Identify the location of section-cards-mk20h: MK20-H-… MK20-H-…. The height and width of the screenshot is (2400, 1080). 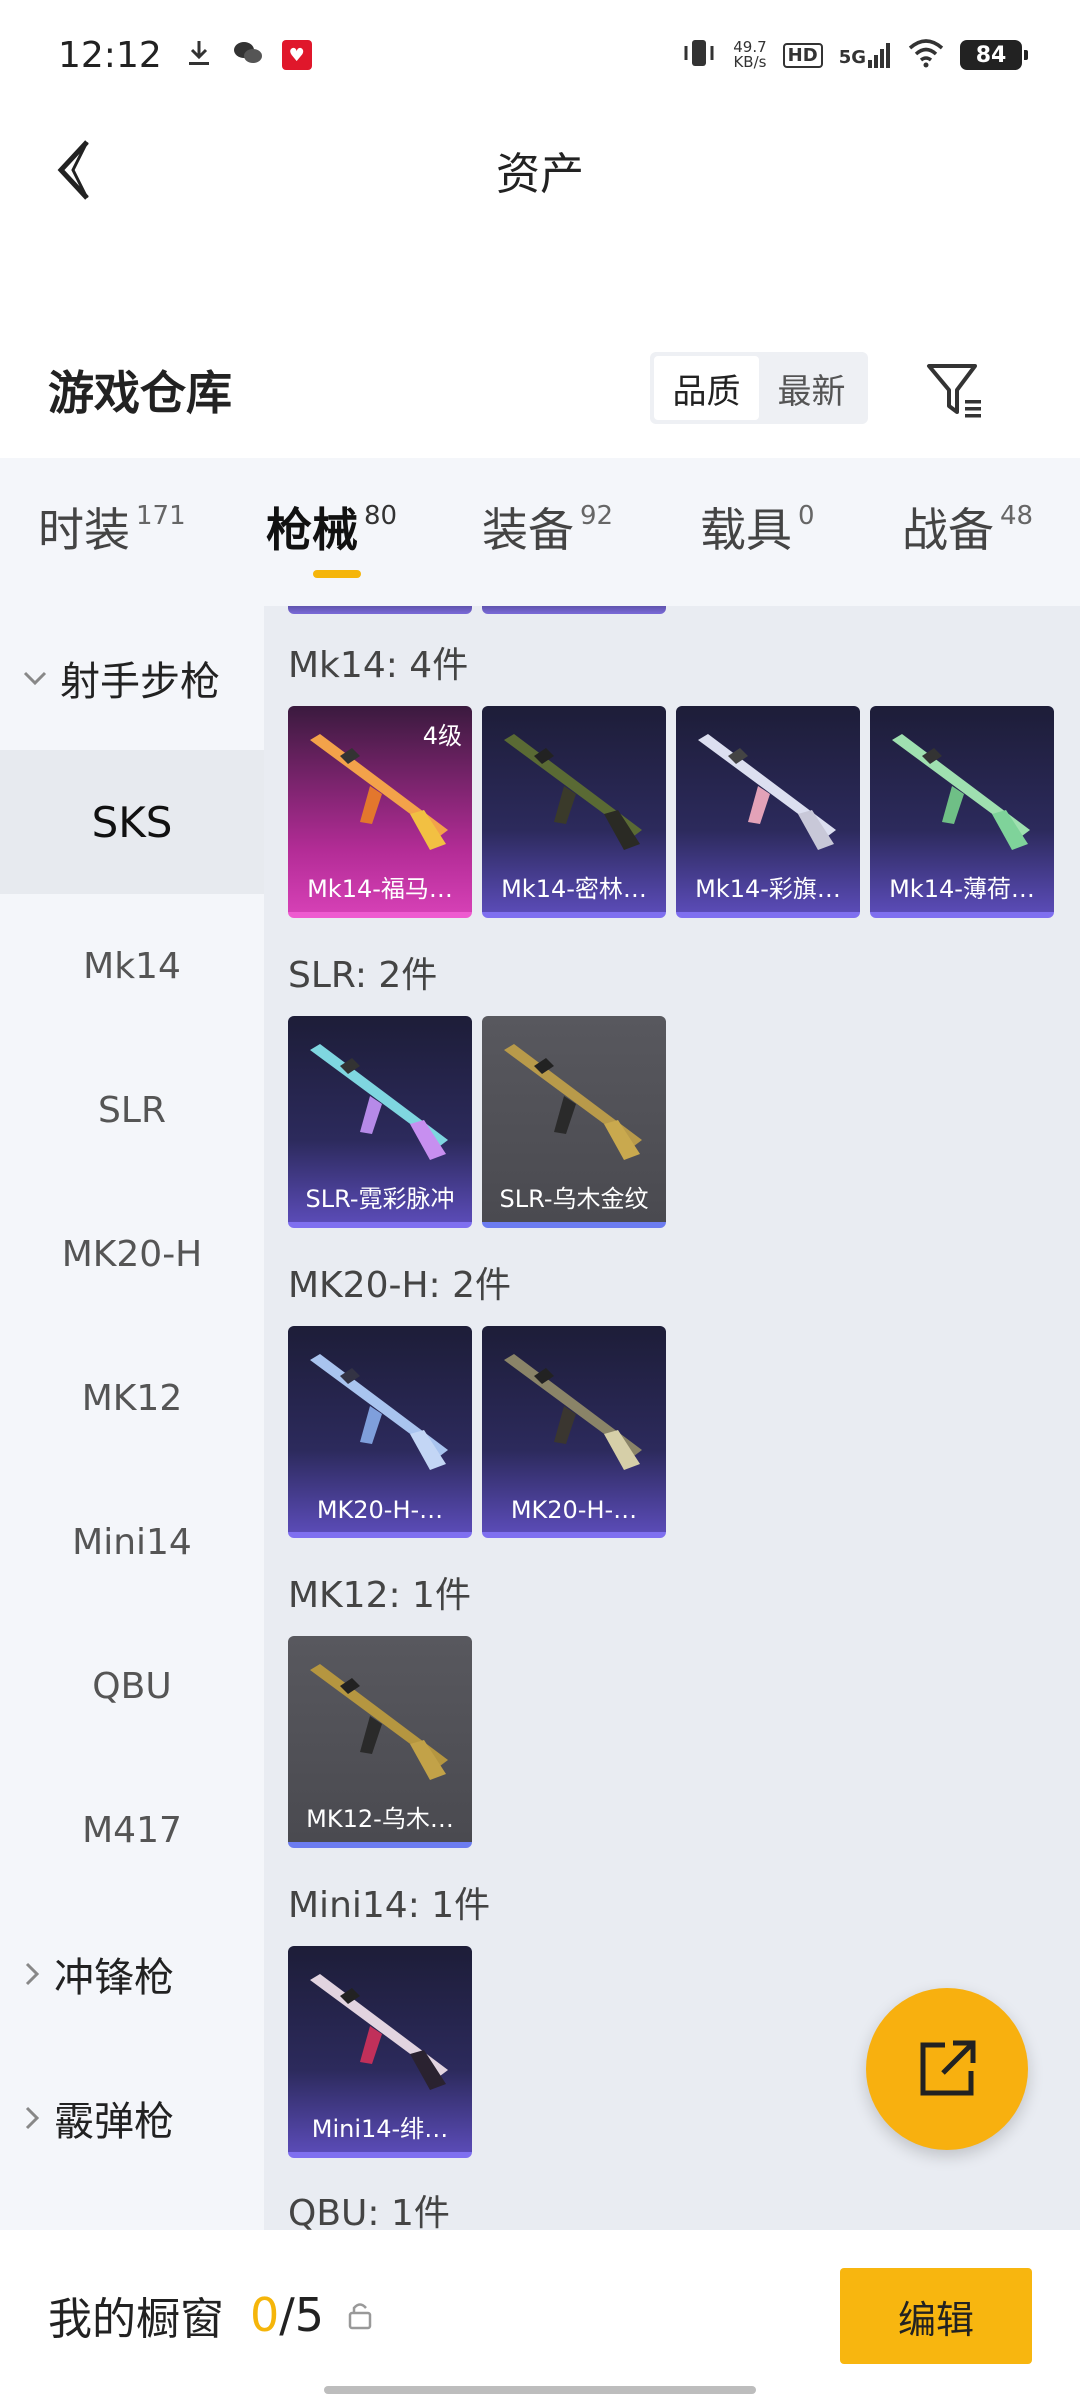
(477, 1432).